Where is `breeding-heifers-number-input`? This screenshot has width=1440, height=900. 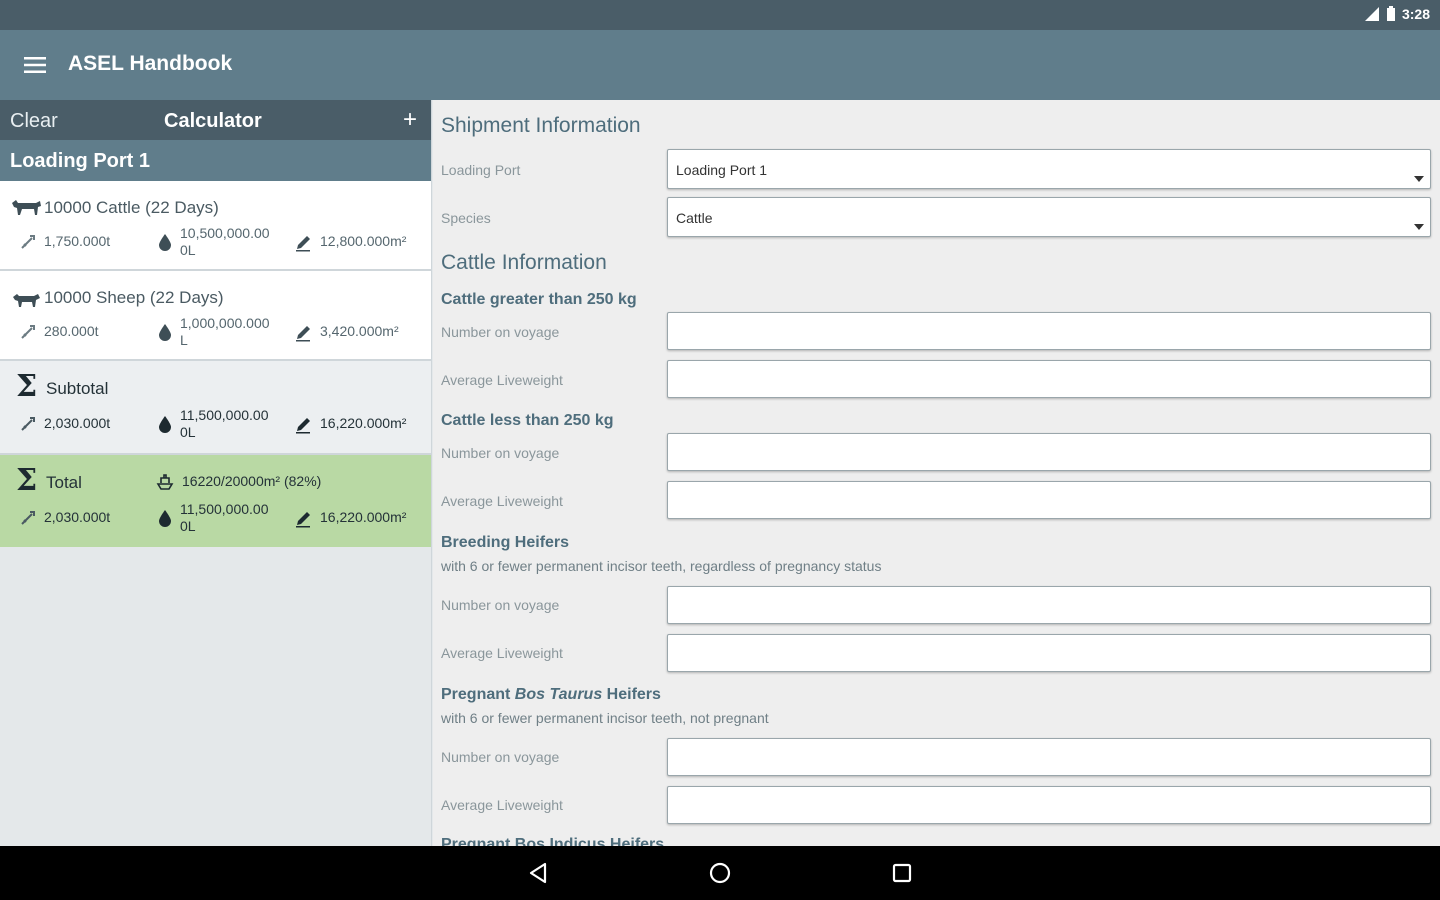 breeding-heifers-number-input is located at coordinates (1049, 605).